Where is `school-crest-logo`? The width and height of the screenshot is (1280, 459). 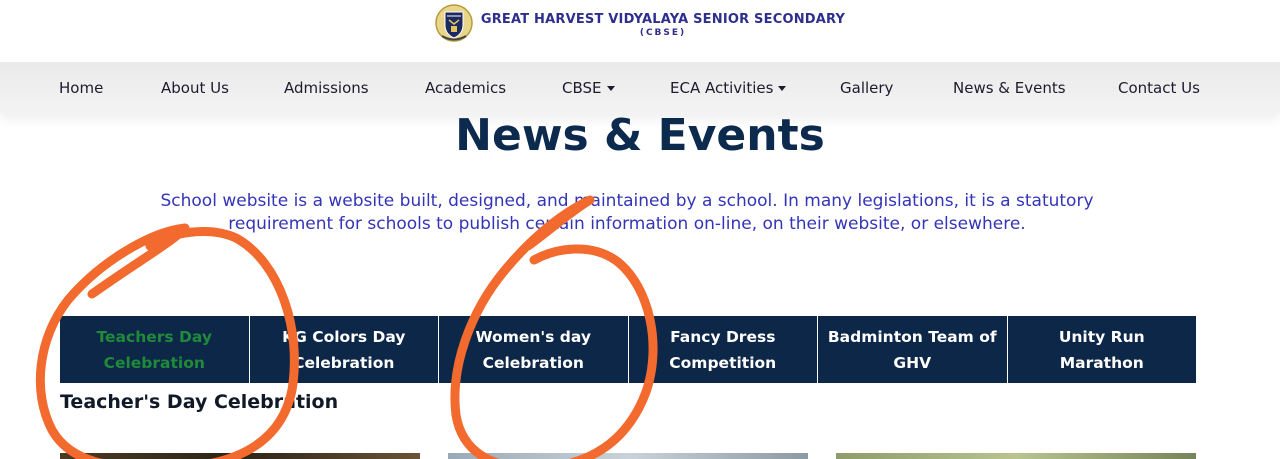
school-crest-logo is located at coordinates (454, 23).